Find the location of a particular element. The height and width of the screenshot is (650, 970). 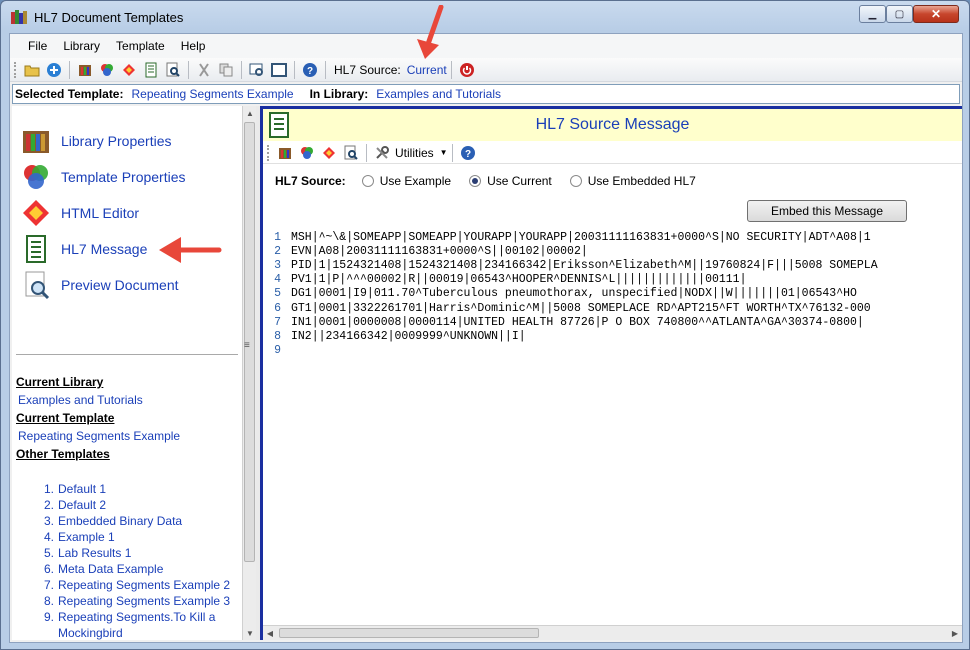

copy-icon is located at coordinates (226, 70).